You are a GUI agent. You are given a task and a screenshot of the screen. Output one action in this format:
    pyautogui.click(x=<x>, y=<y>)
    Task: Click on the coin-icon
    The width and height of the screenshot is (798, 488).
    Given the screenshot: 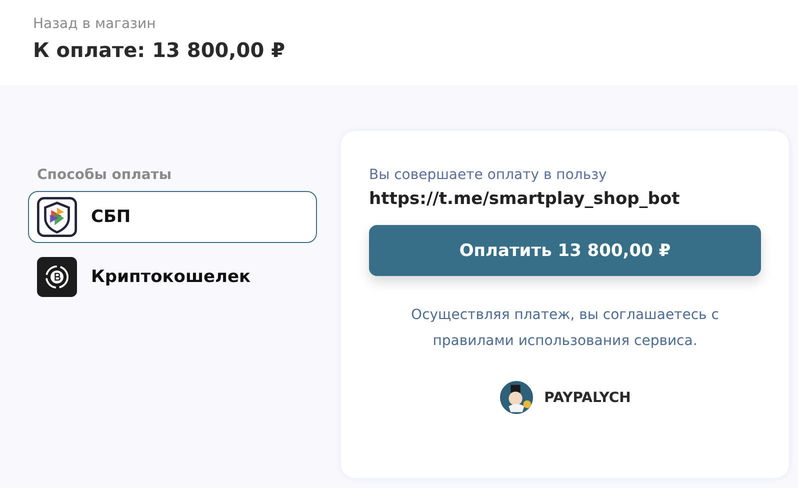 What is the action you would take?
    pyautogui.click(x=57, y=277)
    